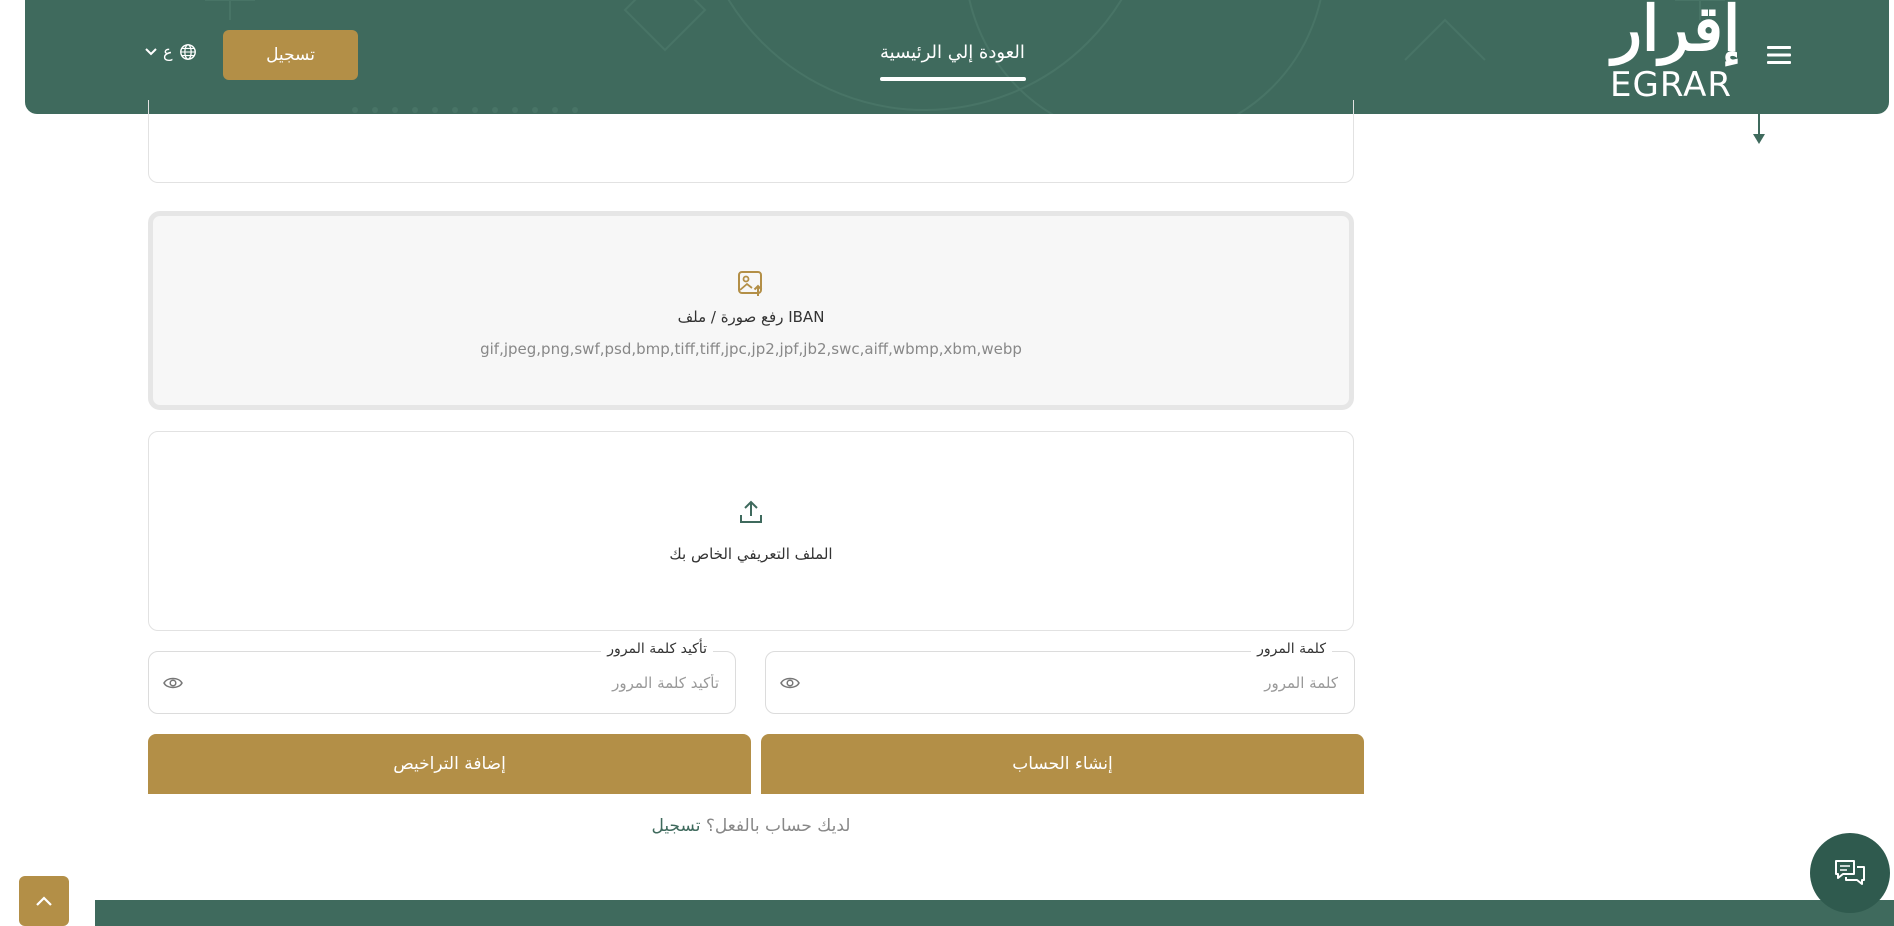  What do you see at coordinates (1759, 129) in the screenshot?
I see `step-arrow-icon` at bounding box center [1759, 129].